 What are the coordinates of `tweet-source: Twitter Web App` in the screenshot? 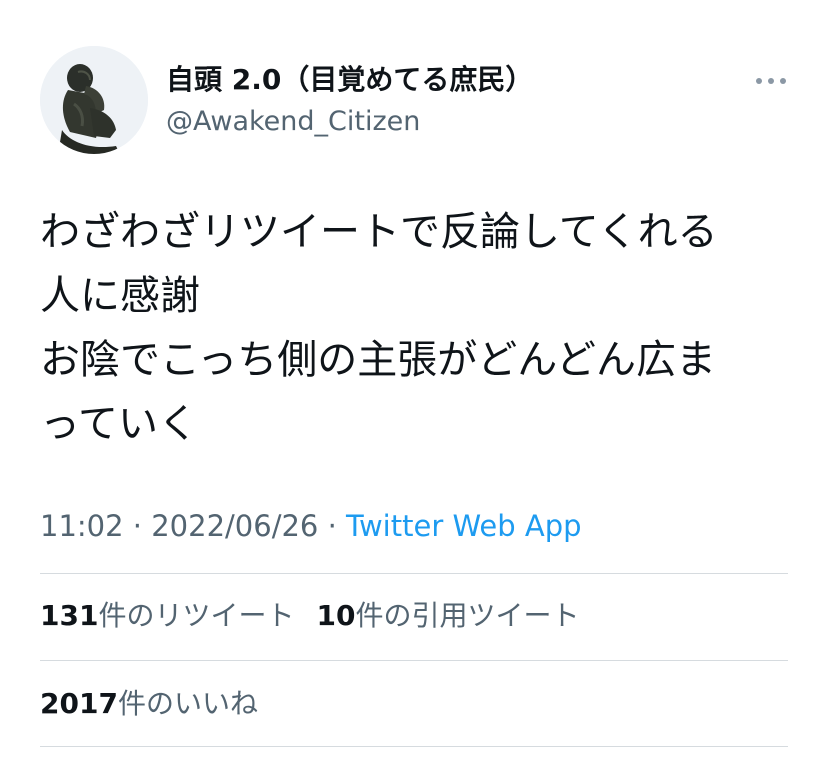 It's located at (464, 526).